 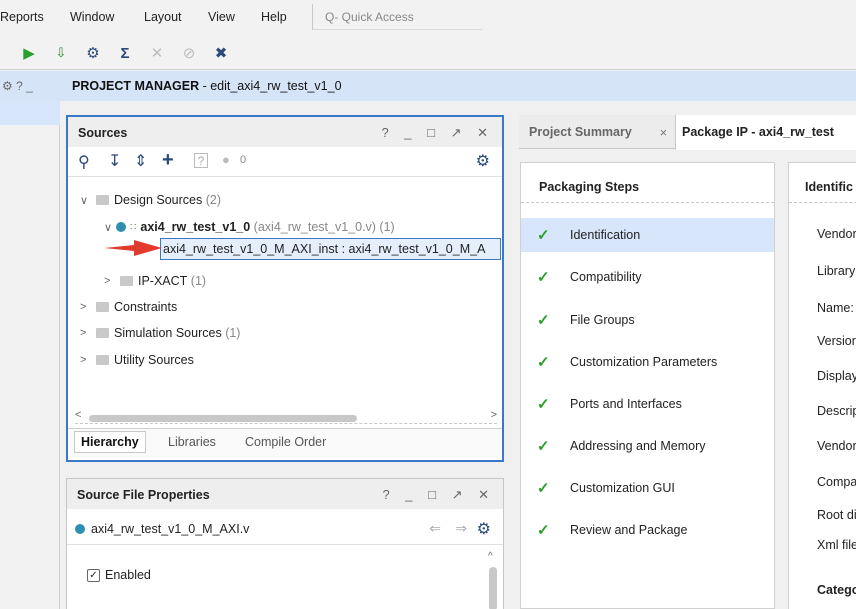 What do you see at coordinates (29, 53) in the screenshot?
I see `run-icon: ▶` at bounding box center [29, 53].